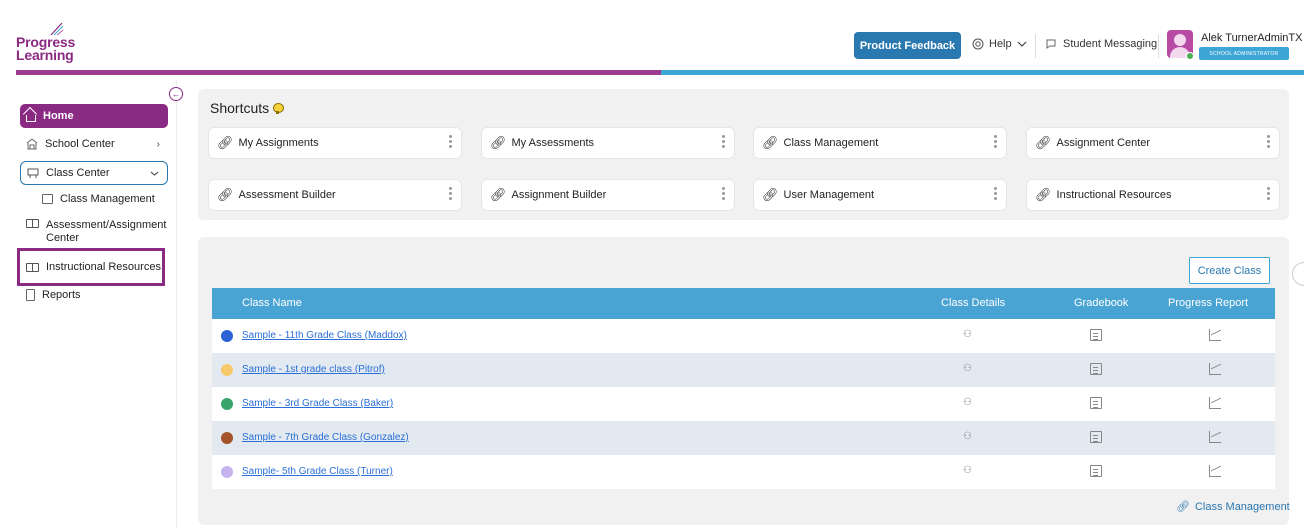  Describe the element at coordinates (176, 94) in the screenshot. I see `collapse-sidebar-icon: ←` at that location.